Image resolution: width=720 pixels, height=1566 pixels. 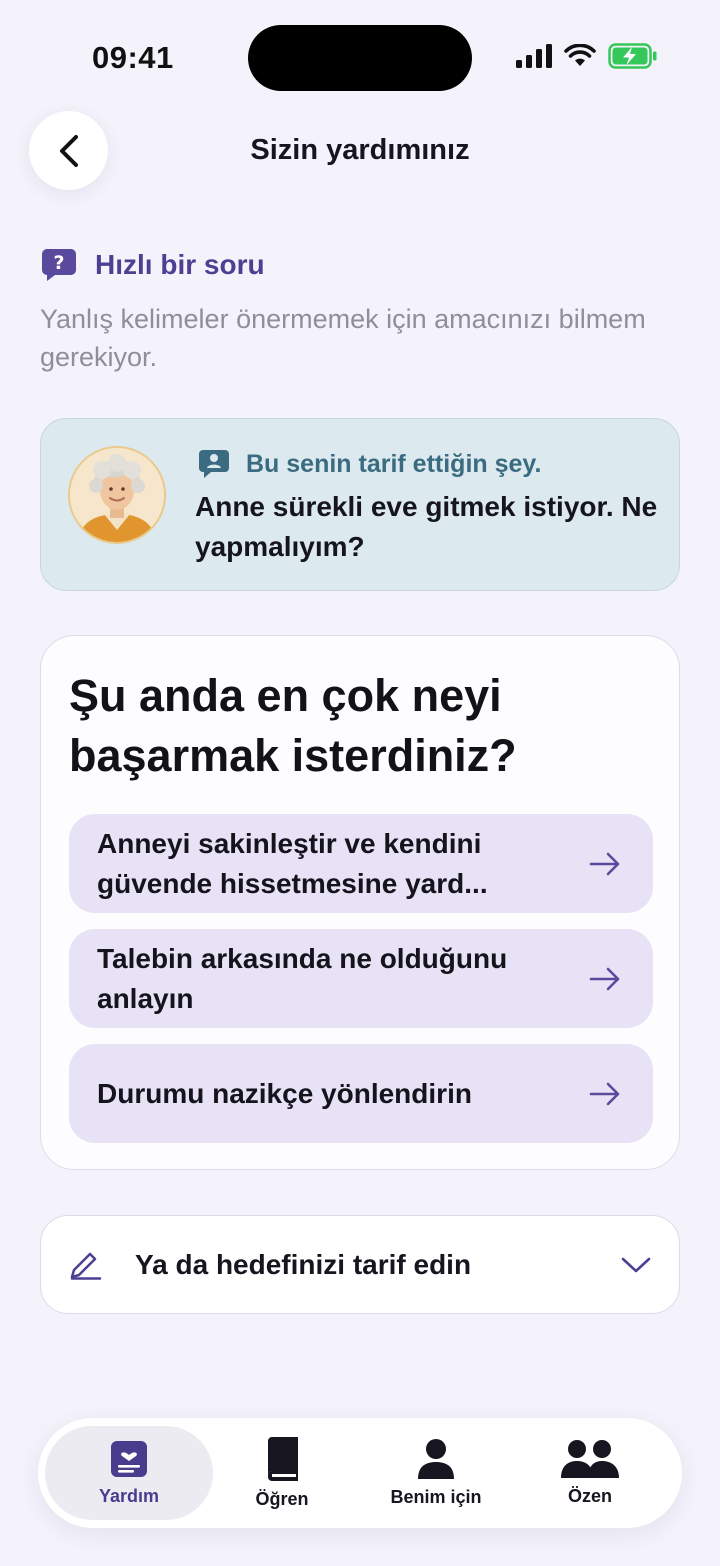 I want to click on tab-label: Öğren, so click(x=282, y=1498).